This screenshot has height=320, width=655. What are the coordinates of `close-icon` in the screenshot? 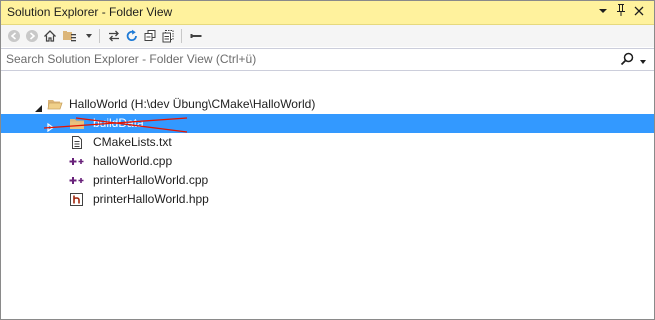 It's located at (639, 11).